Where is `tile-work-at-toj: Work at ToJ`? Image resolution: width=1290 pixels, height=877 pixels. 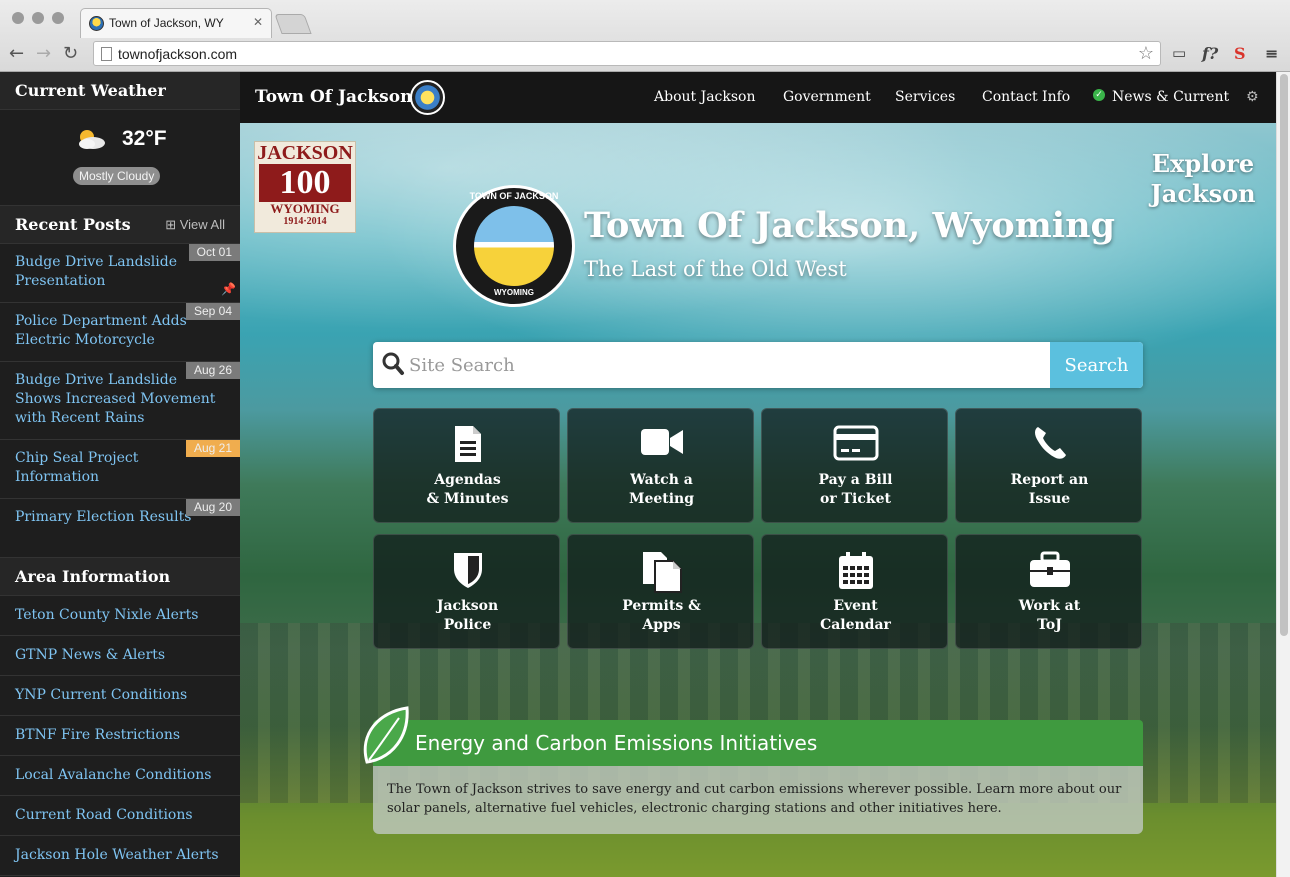
tile-work-at-toj: Work at ToJ is located at coordinates (1048, 591).